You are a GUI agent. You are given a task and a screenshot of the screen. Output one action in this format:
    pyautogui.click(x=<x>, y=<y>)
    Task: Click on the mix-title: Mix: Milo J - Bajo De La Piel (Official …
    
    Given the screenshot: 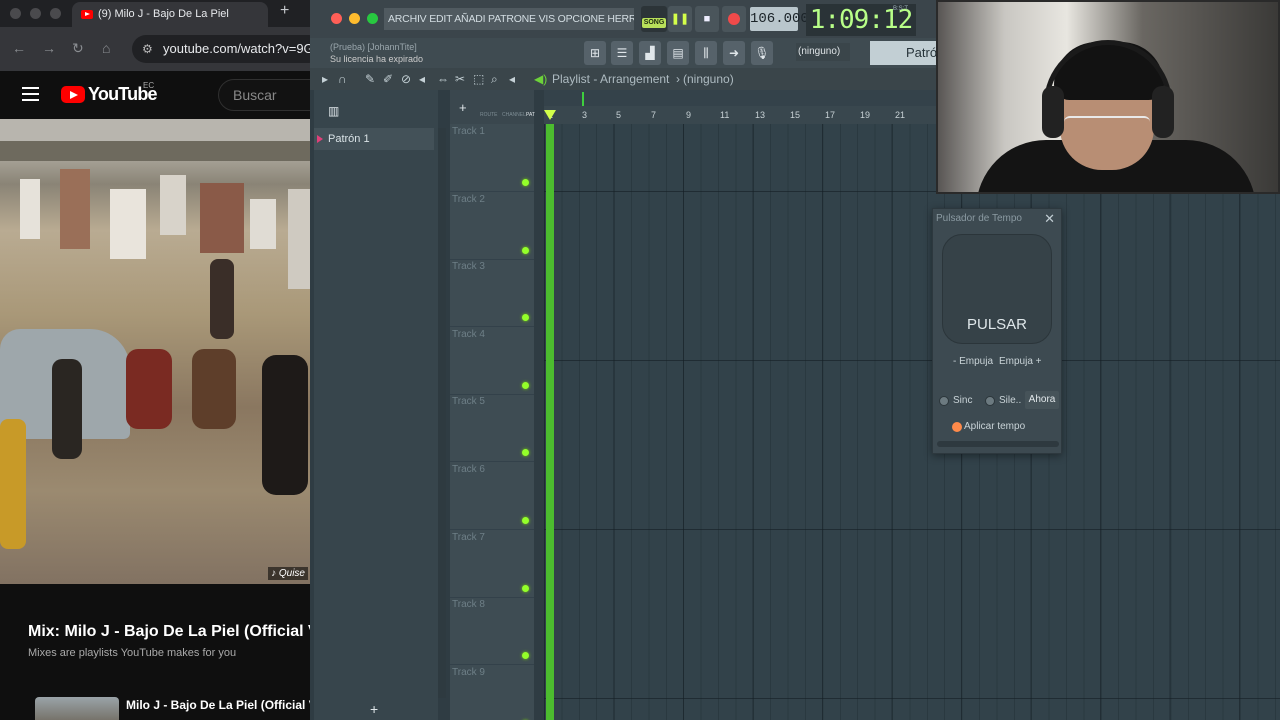 What is the action you would take?
    pyautogui.click(x=169, y=632)
    